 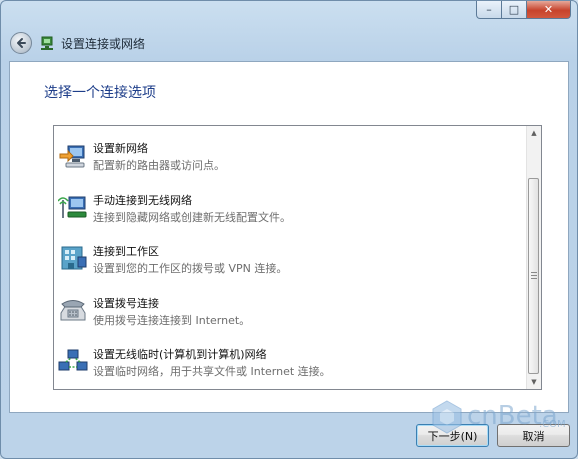 What do you see at coordinates (103, 44) in the screenshot?
I see `window-title: 设置连接或网络` at bounding box center [103, 44].